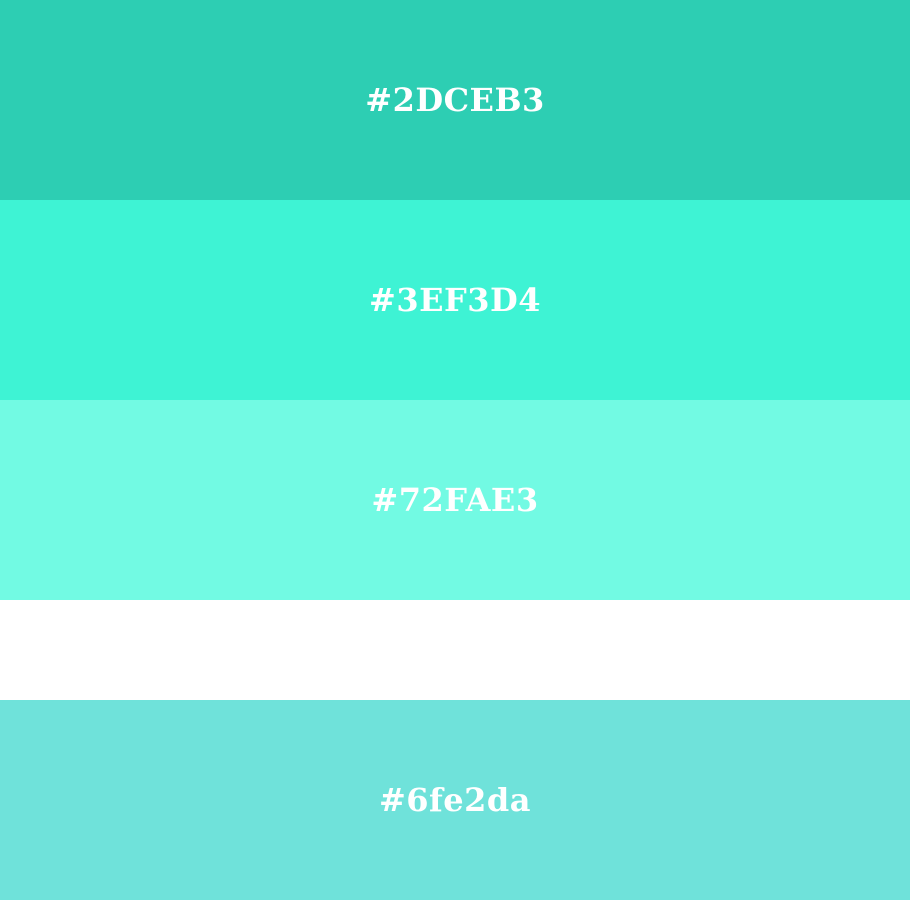 The image size is (910, 900). I want to click on swatch-hex-label-3: #72FAE3, so click(455, 500).